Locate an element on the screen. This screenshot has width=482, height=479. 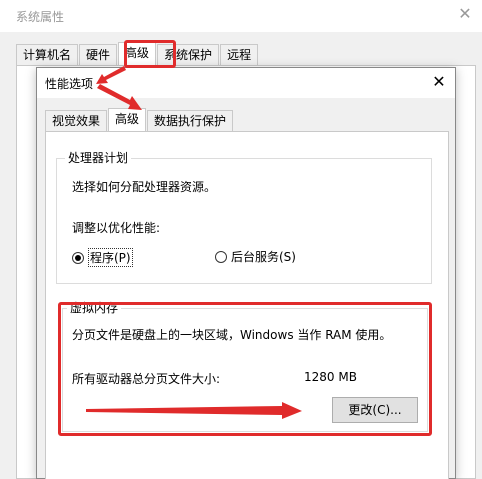
radio-background-services: 后台服务(S) is located at coordinates (255, 256).